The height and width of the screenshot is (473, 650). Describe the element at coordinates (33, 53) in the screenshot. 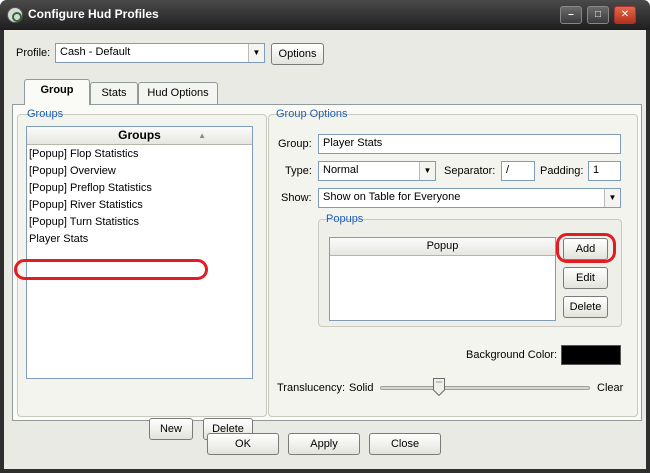

I see `profile-label: Profile:` at that location.